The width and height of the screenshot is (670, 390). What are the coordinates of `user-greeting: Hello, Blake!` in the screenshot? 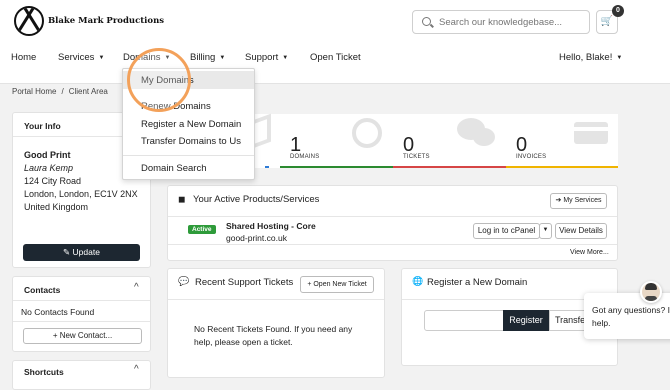 It's located at (586, 57).